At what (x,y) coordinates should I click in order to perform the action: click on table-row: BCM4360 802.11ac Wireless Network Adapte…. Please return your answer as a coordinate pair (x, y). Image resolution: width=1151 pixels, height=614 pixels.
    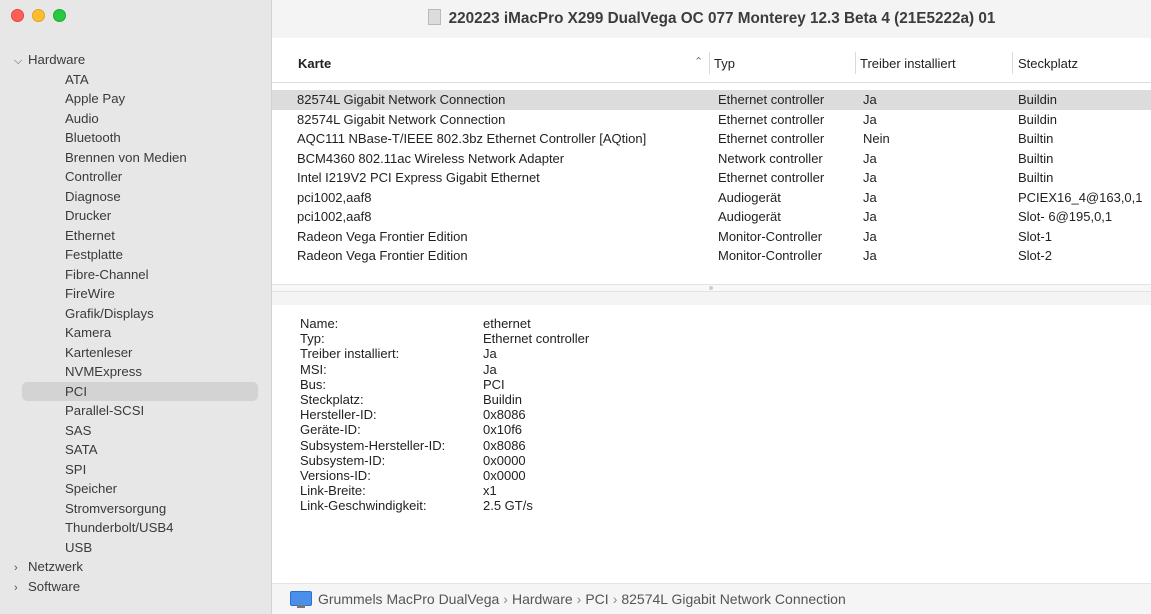
    Looking at the image, I should click on (711, 159).